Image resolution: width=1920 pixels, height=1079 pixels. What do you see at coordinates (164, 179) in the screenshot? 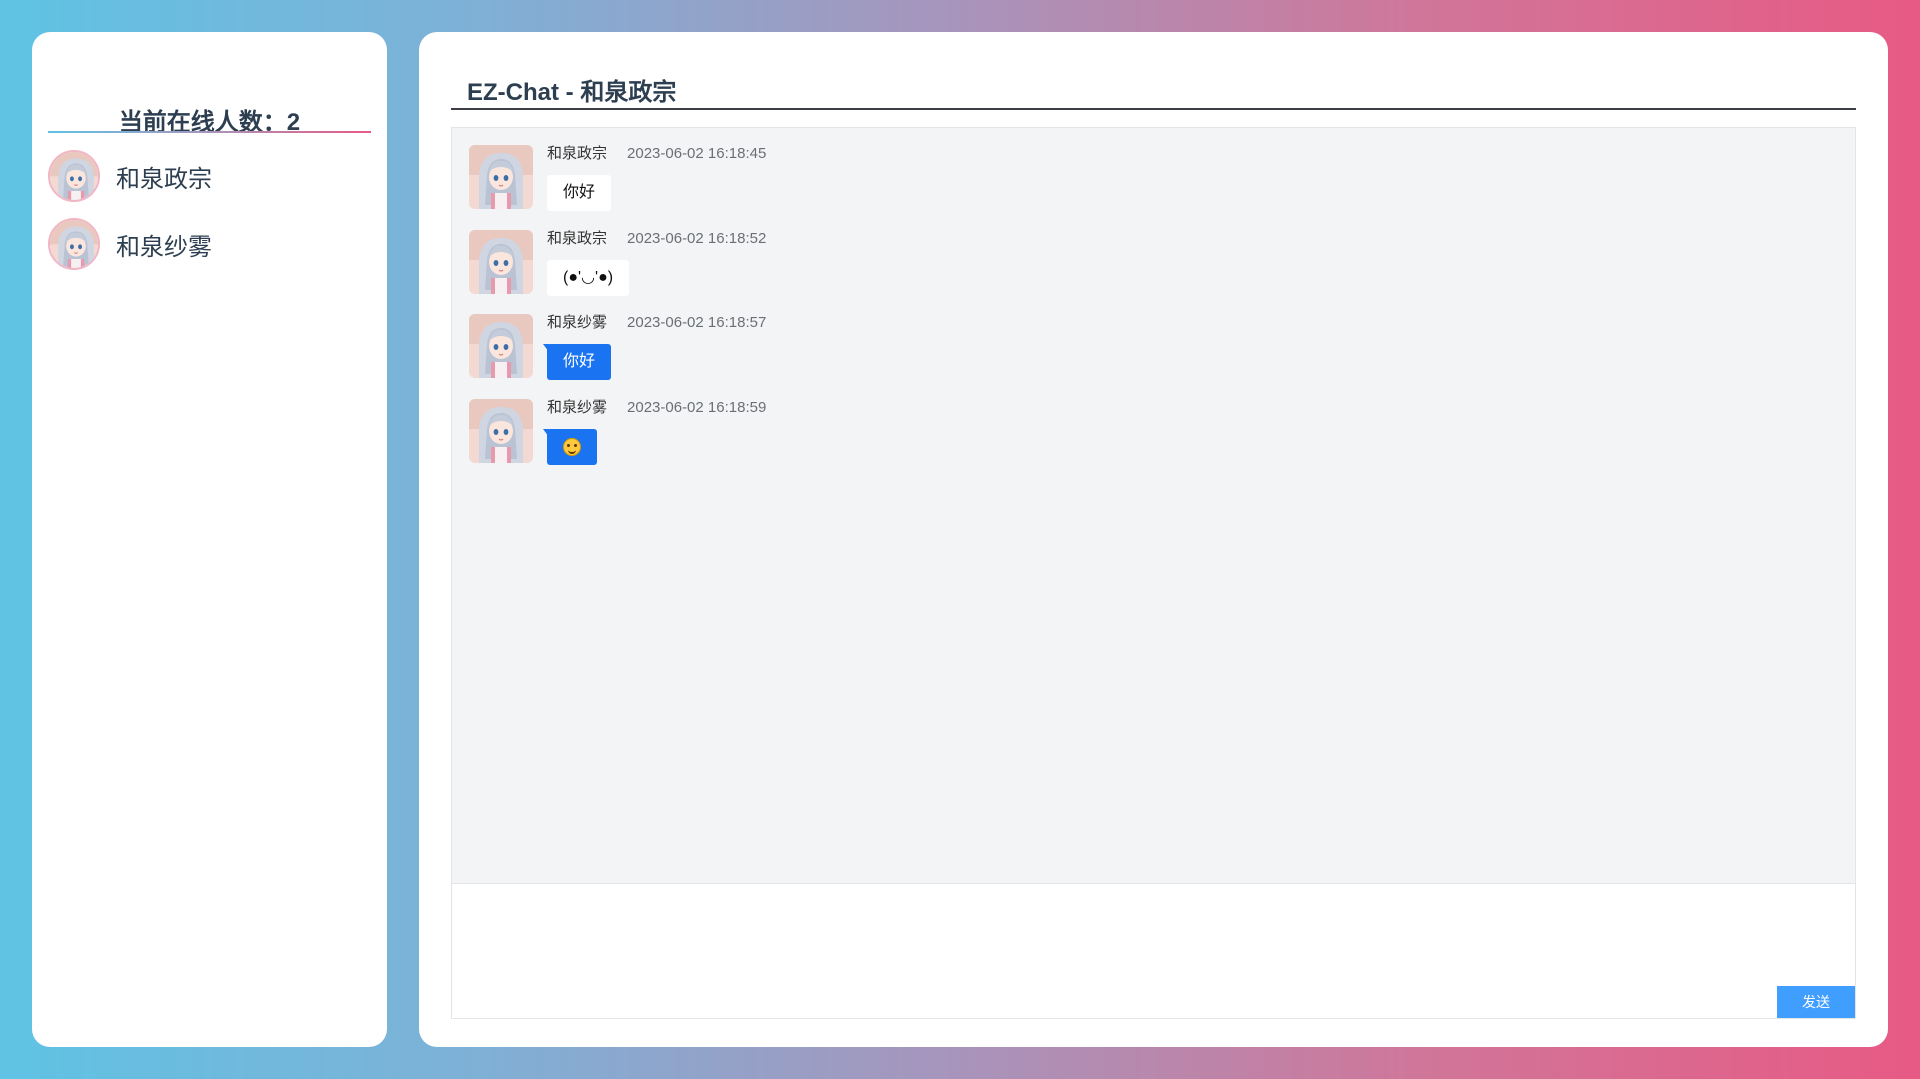
I see `online-user-name: 和泉政宗` at bounding box center [164, 179].